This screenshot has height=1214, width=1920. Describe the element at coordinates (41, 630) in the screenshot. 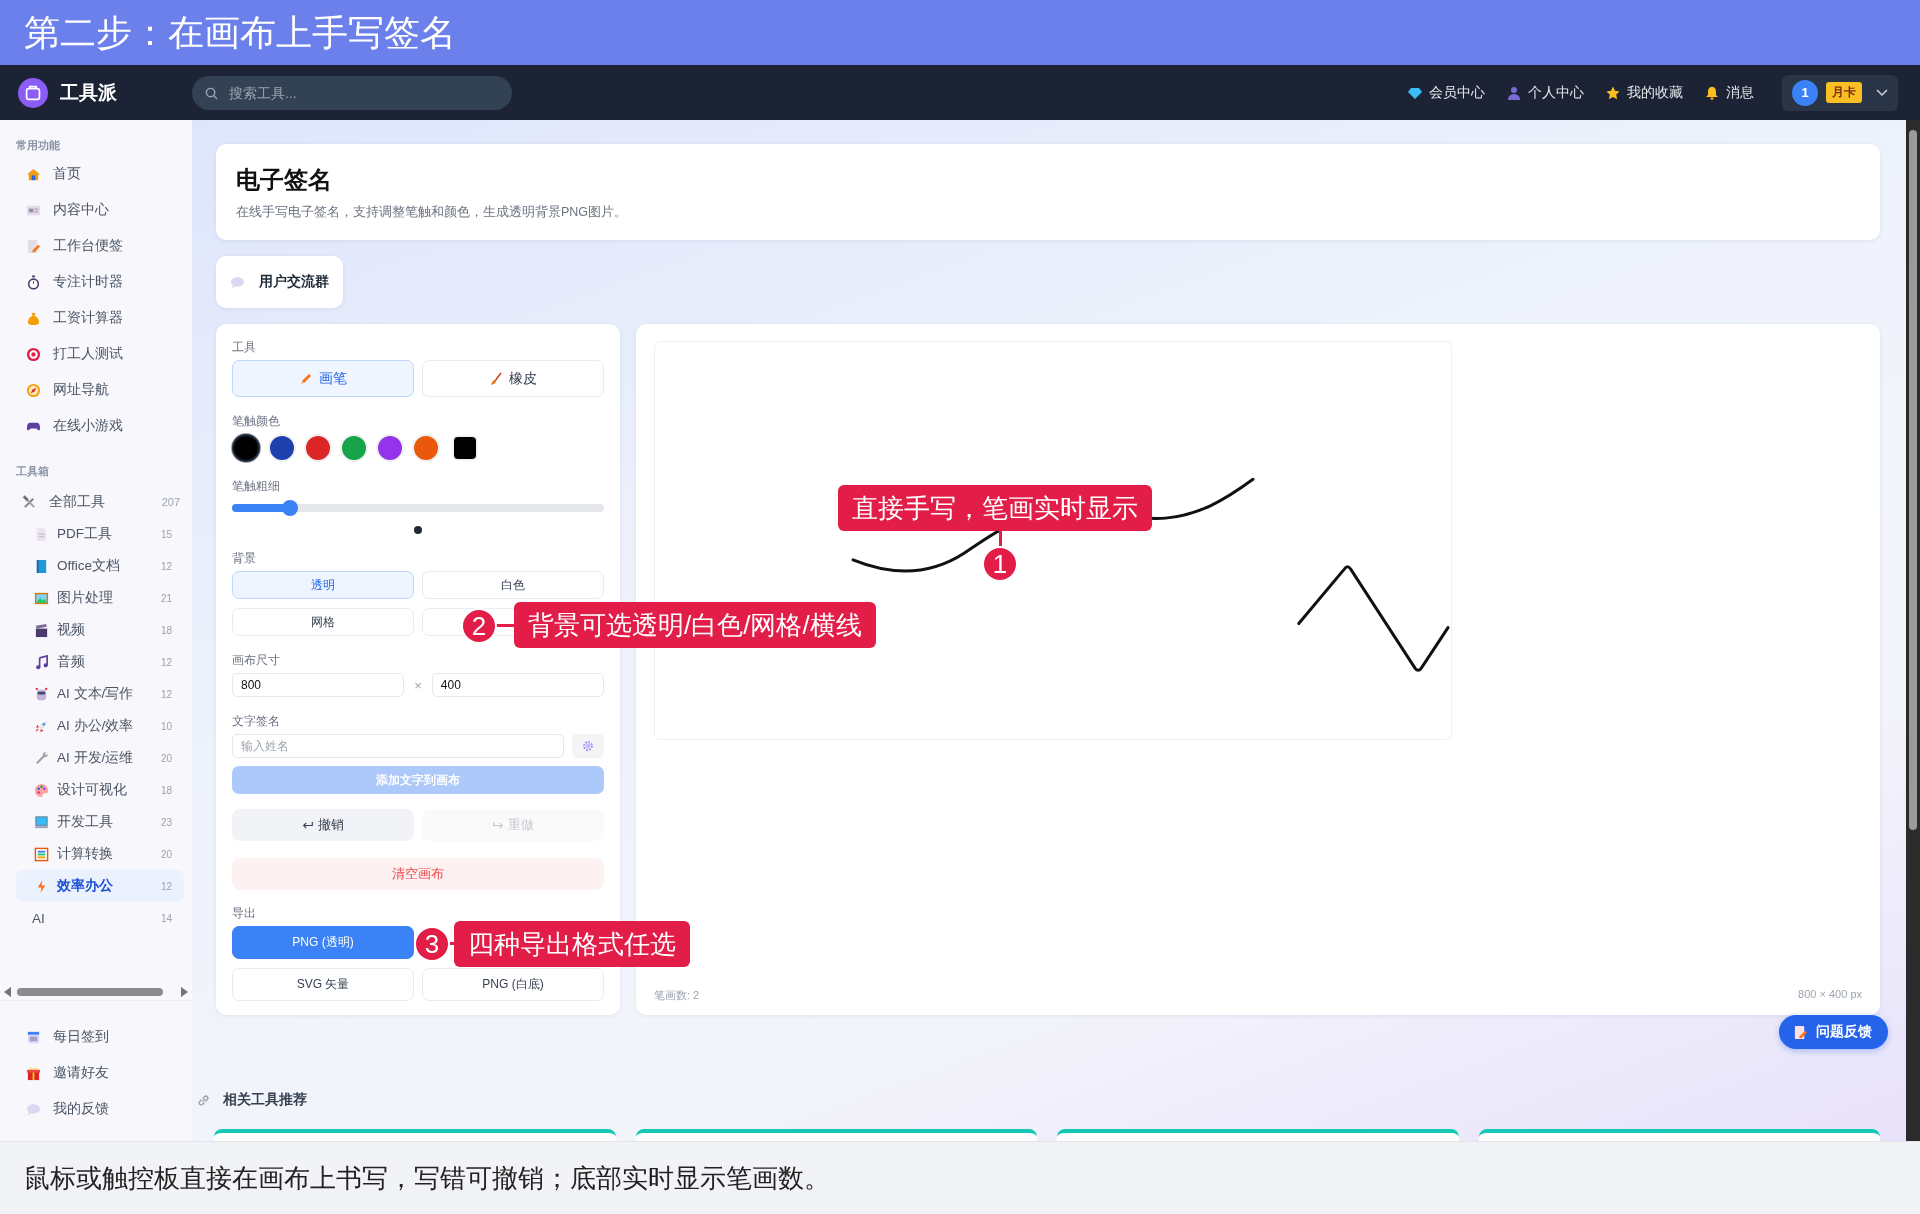

I see `clapperboard-icon` at that location.